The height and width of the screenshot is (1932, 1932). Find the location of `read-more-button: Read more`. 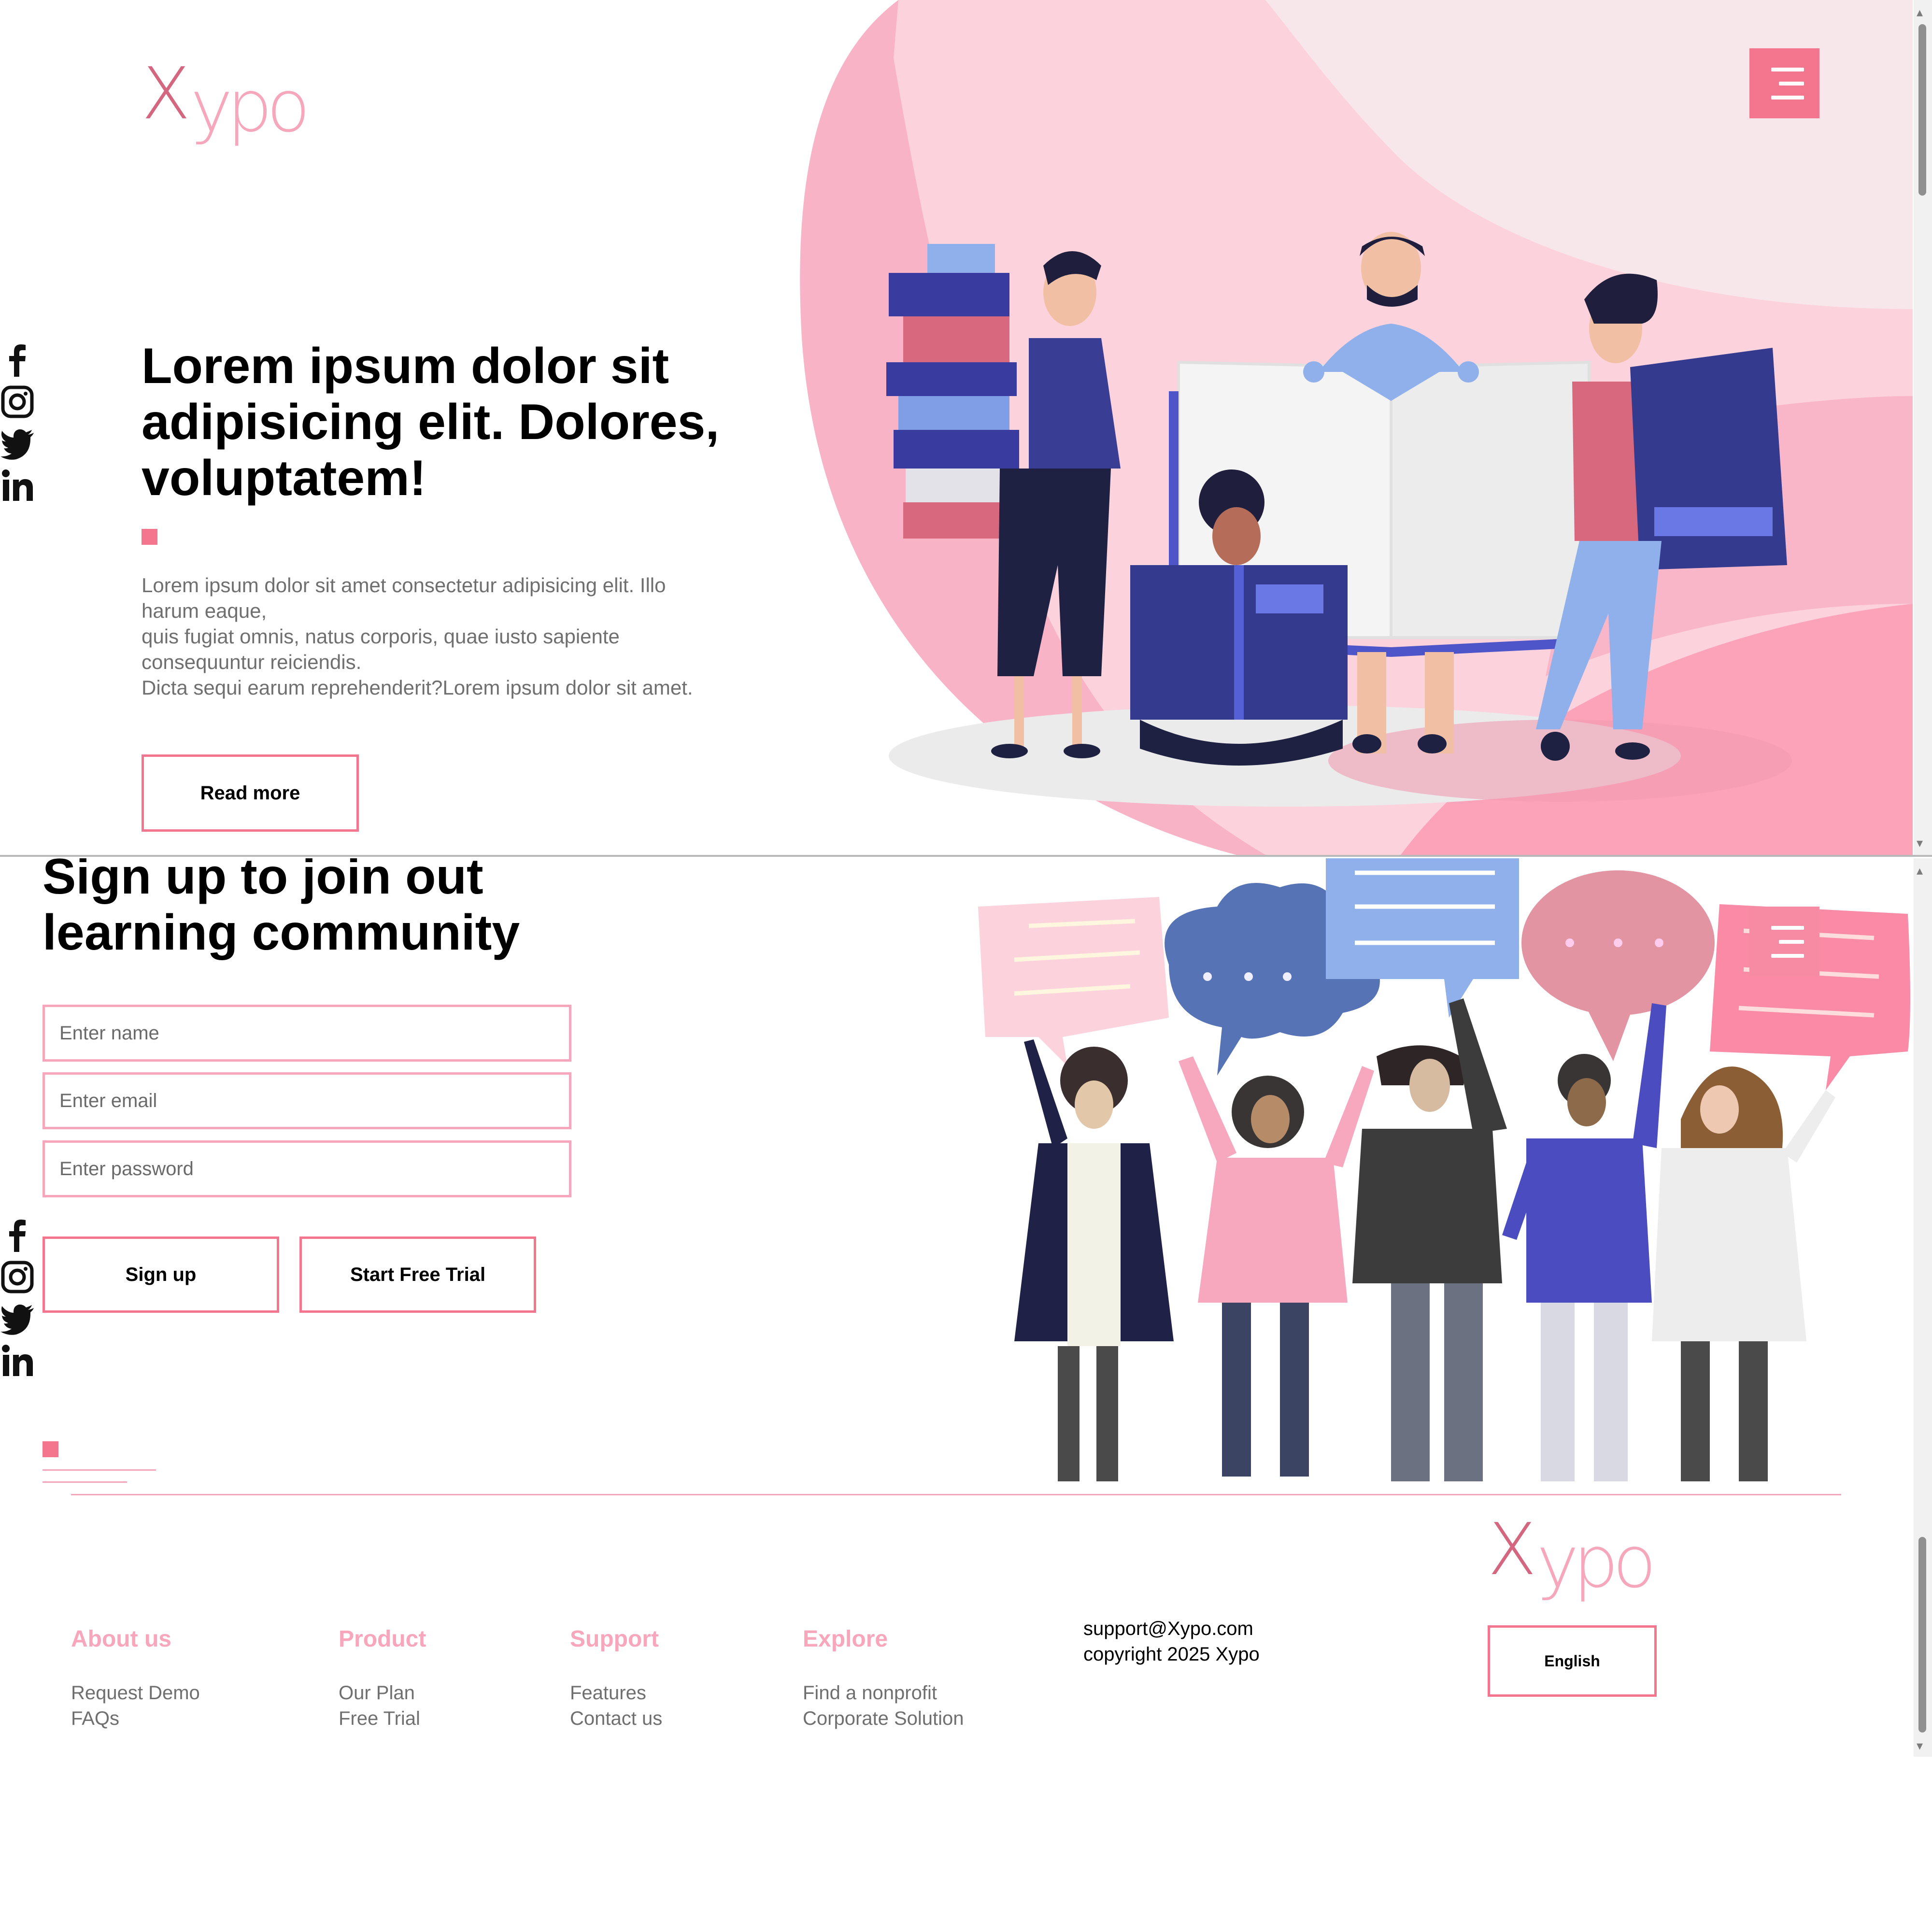

read-more-button: Read more is located at coordinates (250, 793).